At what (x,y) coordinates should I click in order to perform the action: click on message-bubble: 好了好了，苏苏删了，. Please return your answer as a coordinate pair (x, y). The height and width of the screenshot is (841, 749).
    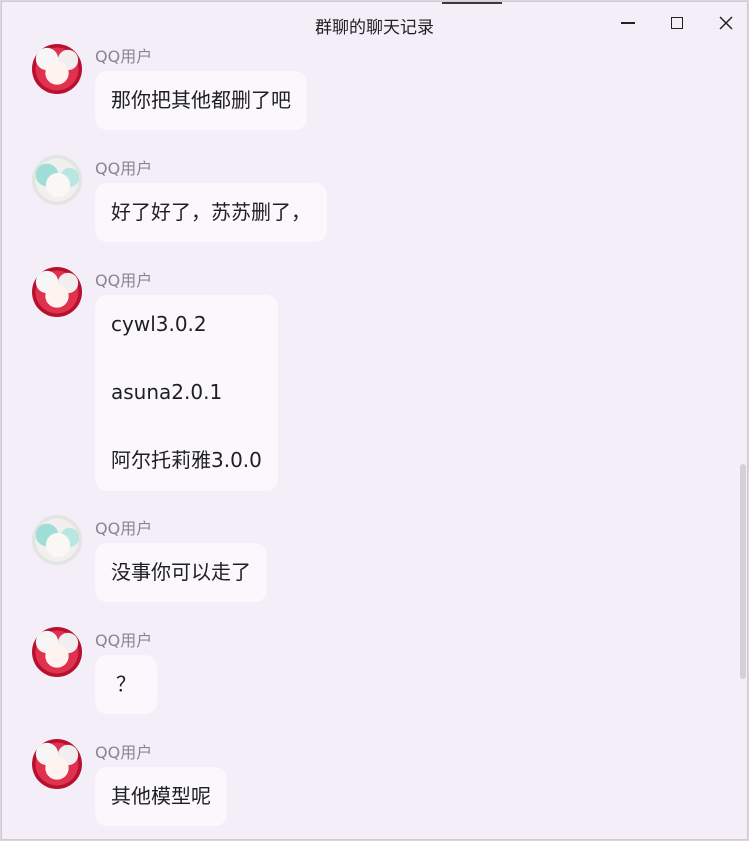
    Looking at the image, I should click on (211, 212).